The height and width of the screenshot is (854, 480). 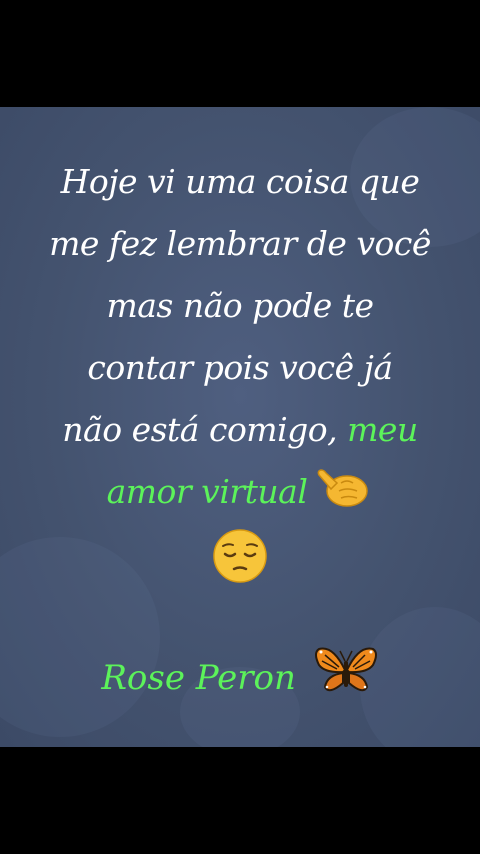 What do you see at coordinates (240, 305) in the screenshot?
I see `quote-line-3: mas não pode te` at bounding box center [240, 305].